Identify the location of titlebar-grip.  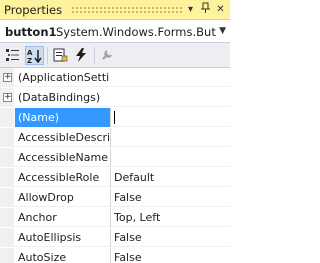
(127, 9).